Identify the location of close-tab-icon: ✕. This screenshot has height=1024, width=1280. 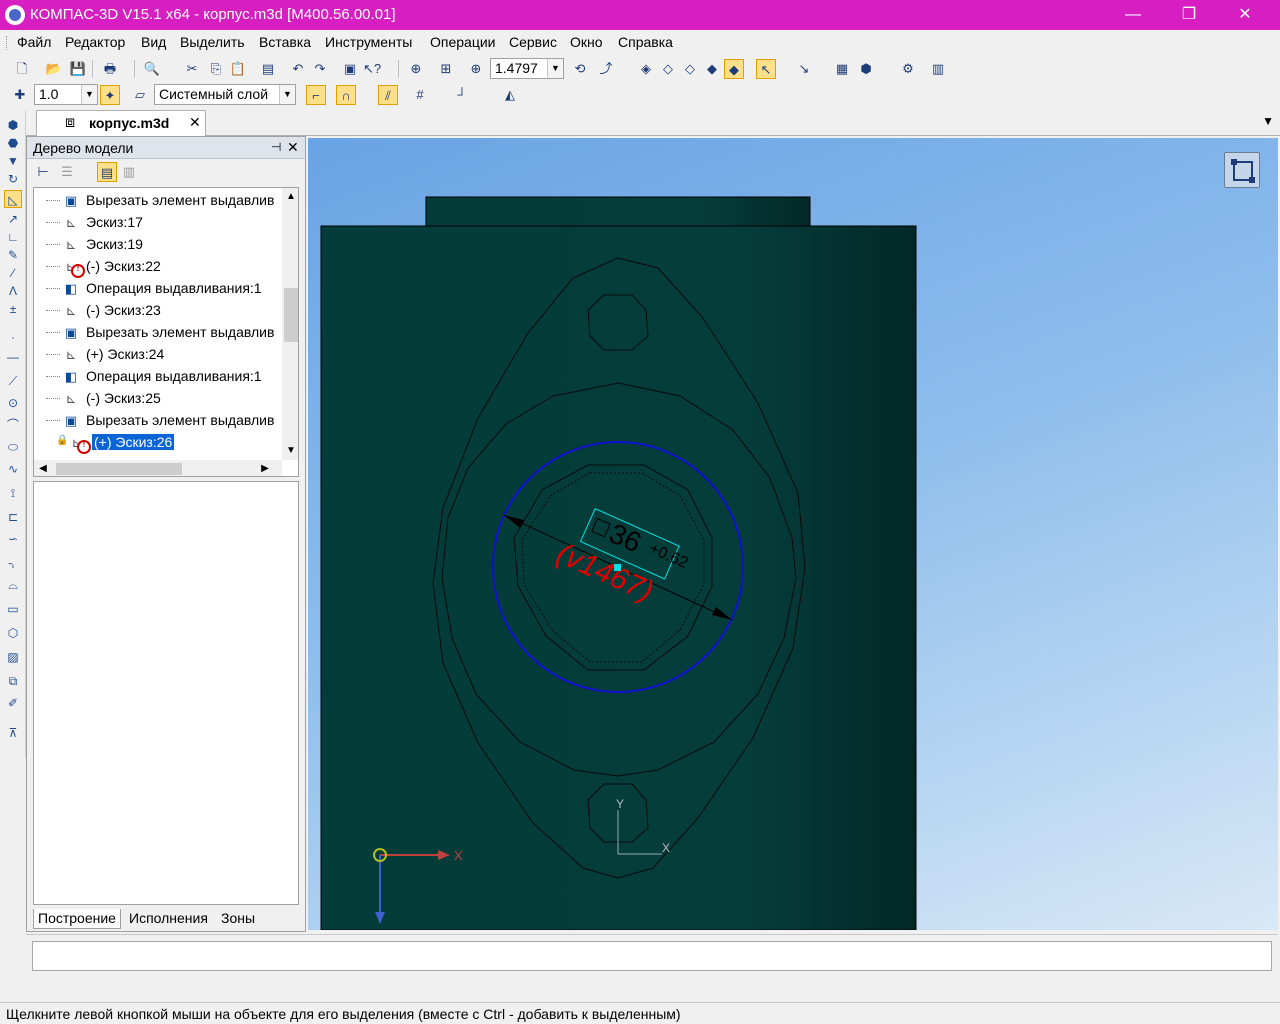
(195, 122).